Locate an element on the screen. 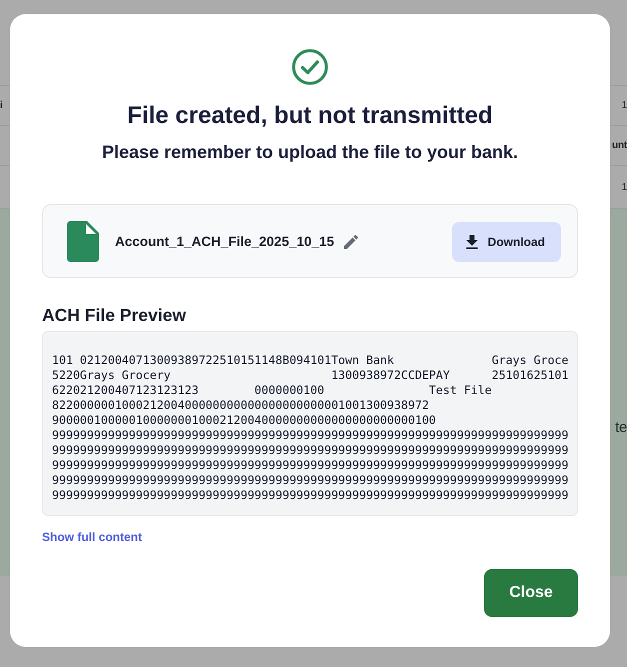  column-header: unt is located at coordinates (619, 145).